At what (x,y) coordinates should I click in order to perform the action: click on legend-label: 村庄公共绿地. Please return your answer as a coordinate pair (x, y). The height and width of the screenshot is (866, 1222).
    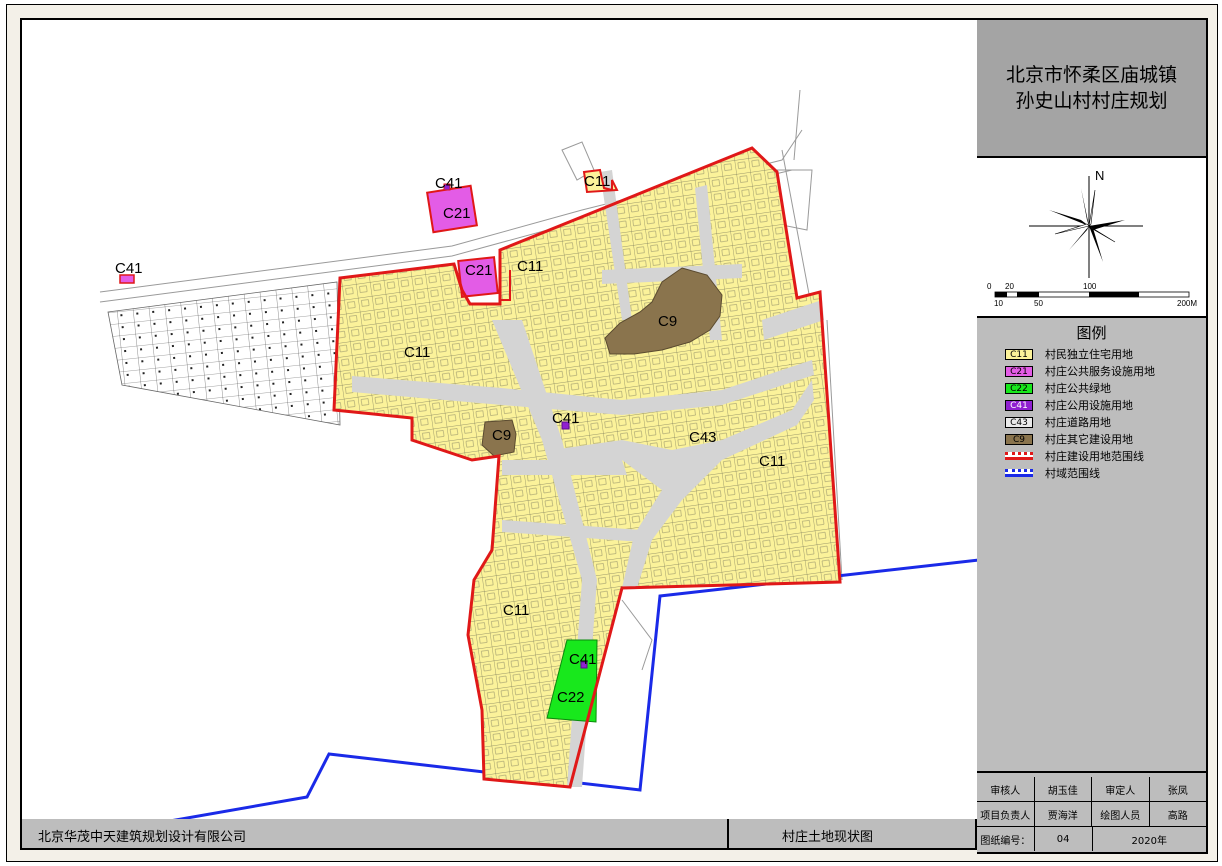
    Looking at the image, I should click on (1078, 388).